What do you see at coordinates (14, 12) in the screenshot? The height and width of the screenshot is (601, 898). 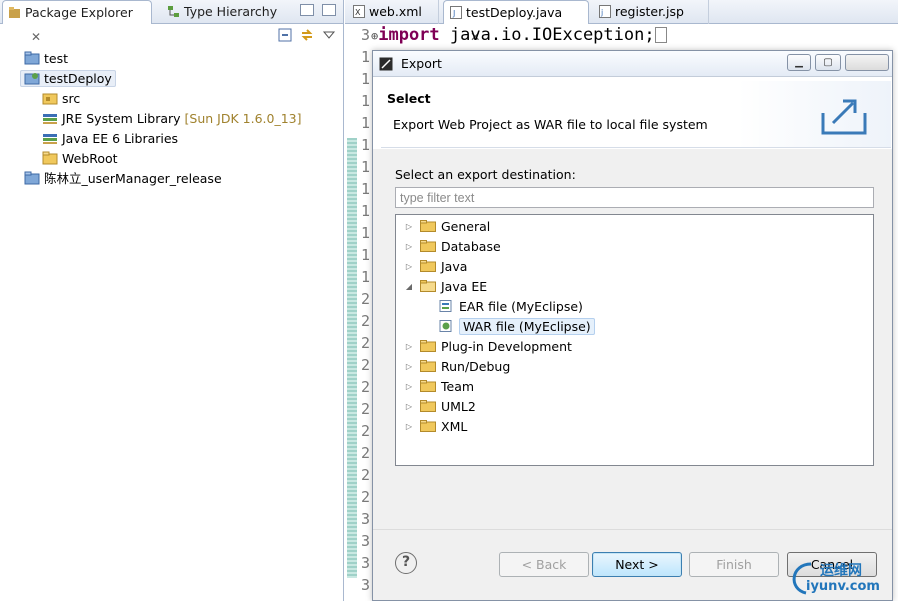 I see `package-explorer-icon` at bounding box center [14, 12].